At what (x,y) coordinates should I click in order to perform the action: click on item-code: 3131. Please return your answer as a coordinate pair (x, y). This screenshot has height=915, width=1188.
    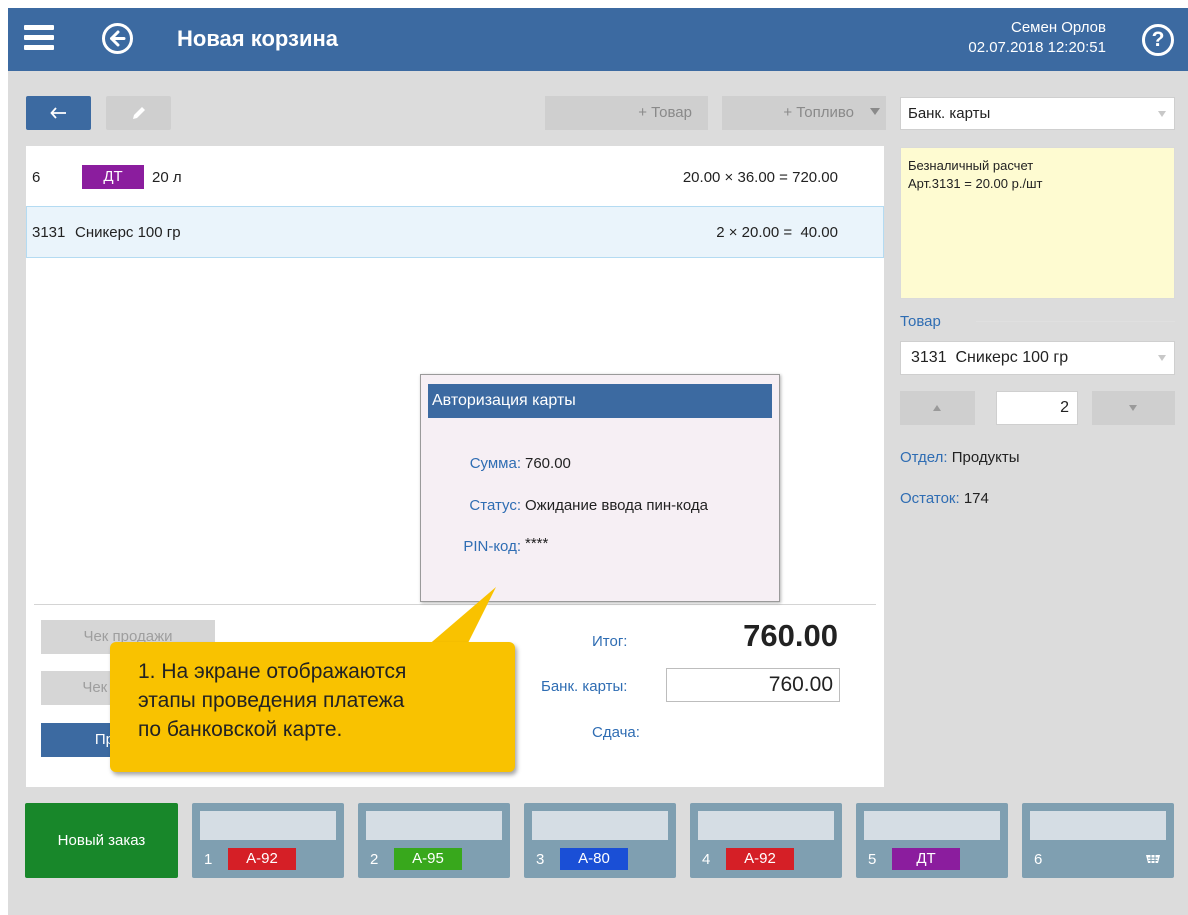
    Looking at the image, I should click on (49, 232).